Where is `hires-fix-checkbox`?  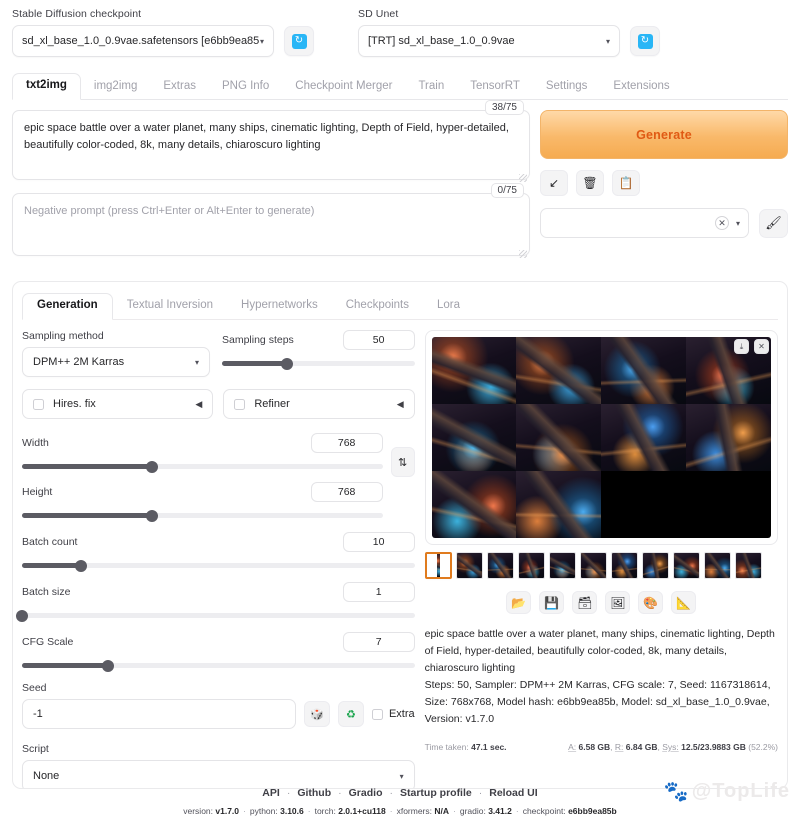
hires-fix-checkbox is located at coordinates (38, 404).